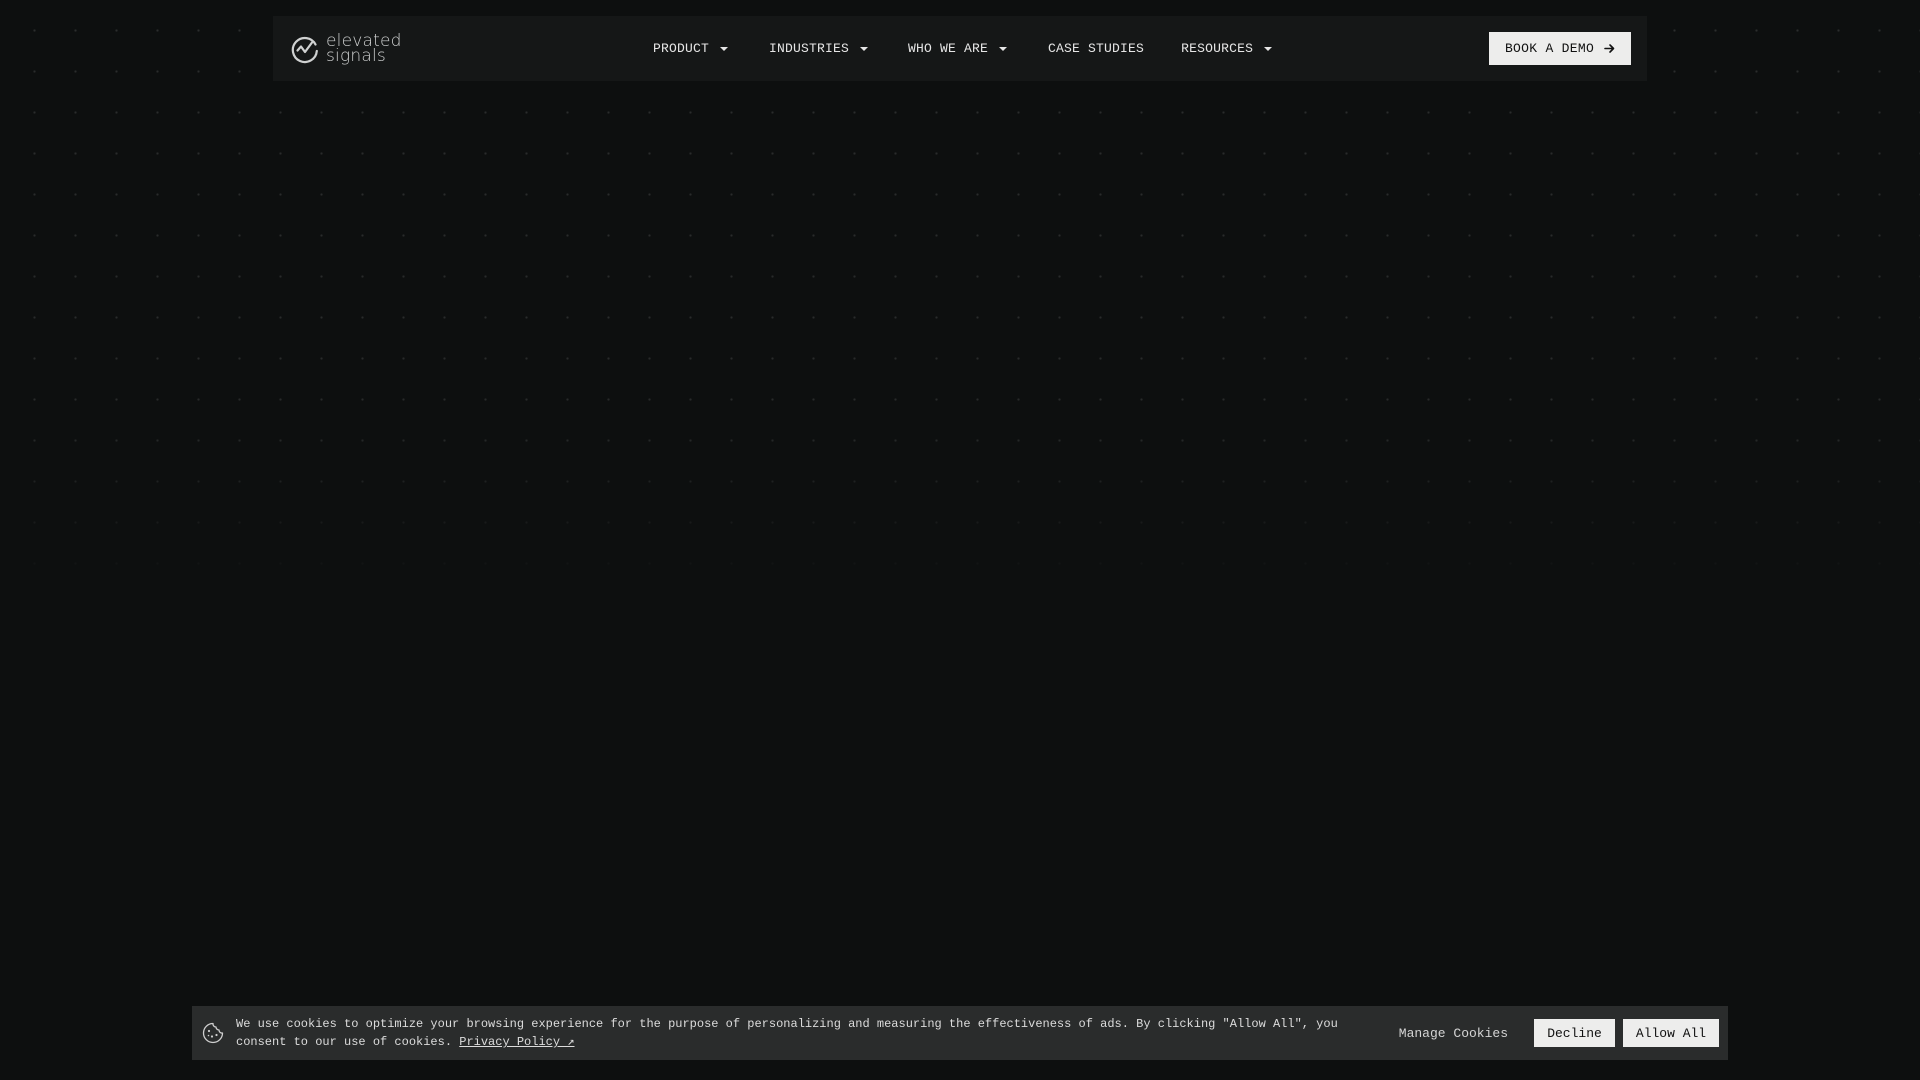 The width and height of the screenshot is (1920, 1080). What do you see at coordinates (304, 49) in the screenshot?
I see `signal-check-icon` at bounding box center [304, 49].